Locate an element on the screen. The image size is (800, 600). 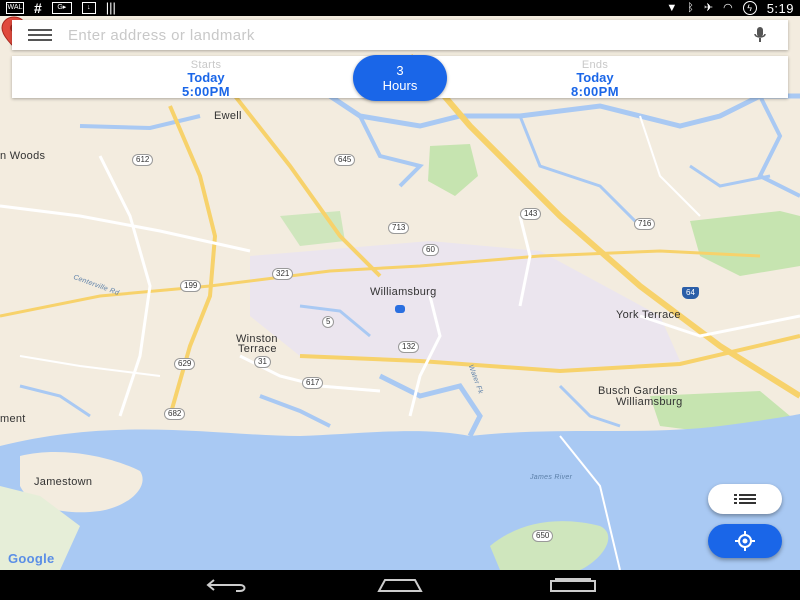
route-shield-31: 31 is located at coordinates (262, 362).